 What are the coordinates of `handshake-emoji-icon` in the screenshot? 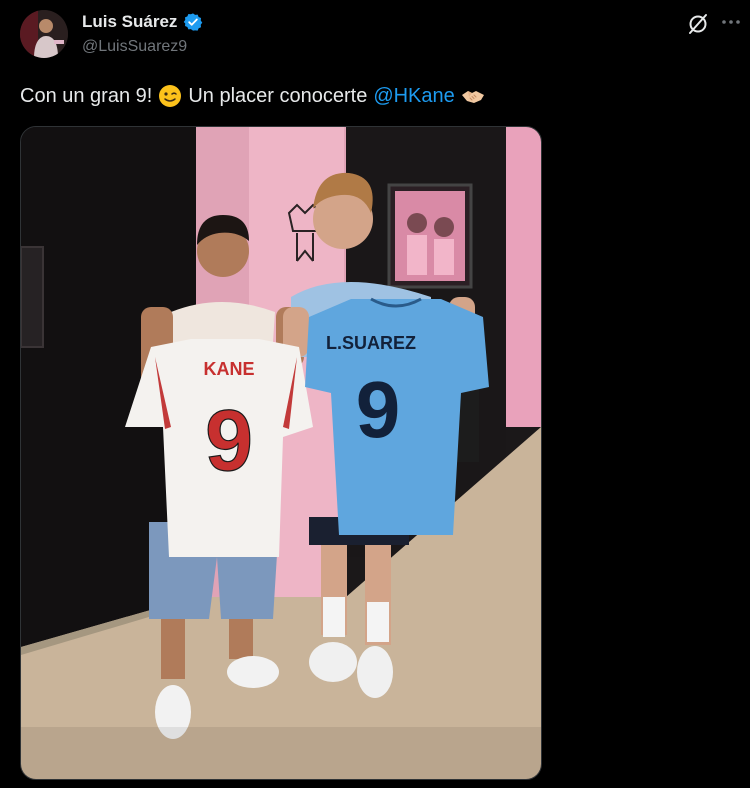 It's located at (472, 97).